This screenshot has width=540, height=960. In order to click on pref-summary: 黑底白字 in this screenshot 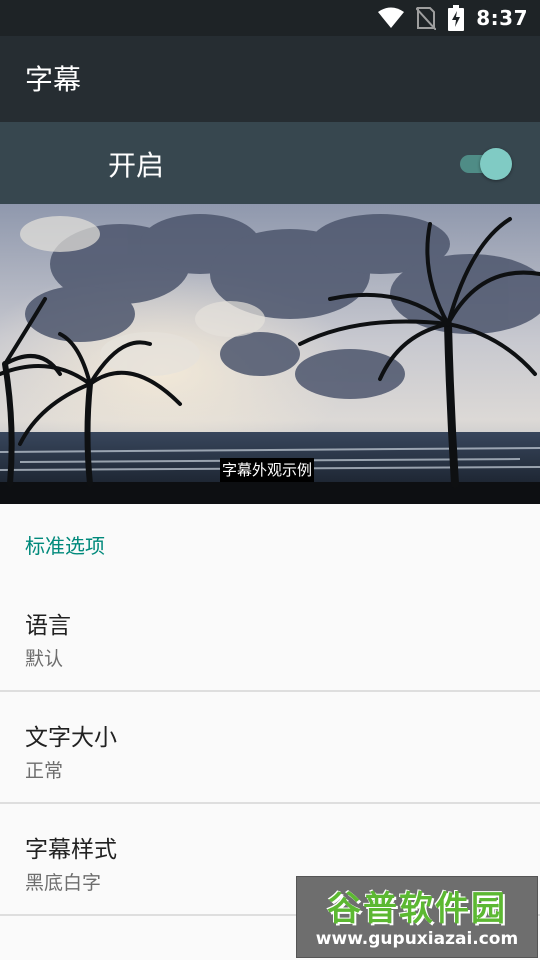, I will do `click(63, 883)`.